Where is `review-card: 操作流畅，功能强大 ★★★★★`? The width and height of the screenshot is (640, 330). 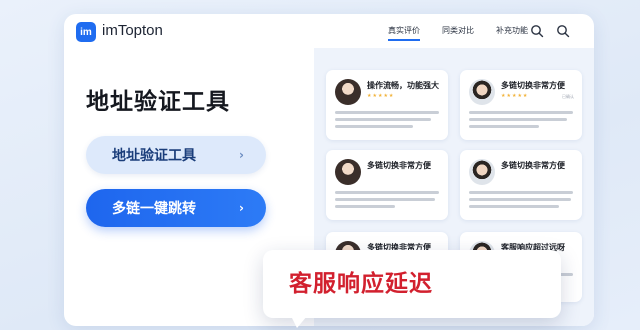 review-card: 操作流畅，功能强大 ★★★★★ is located at coordinates (387, 105).